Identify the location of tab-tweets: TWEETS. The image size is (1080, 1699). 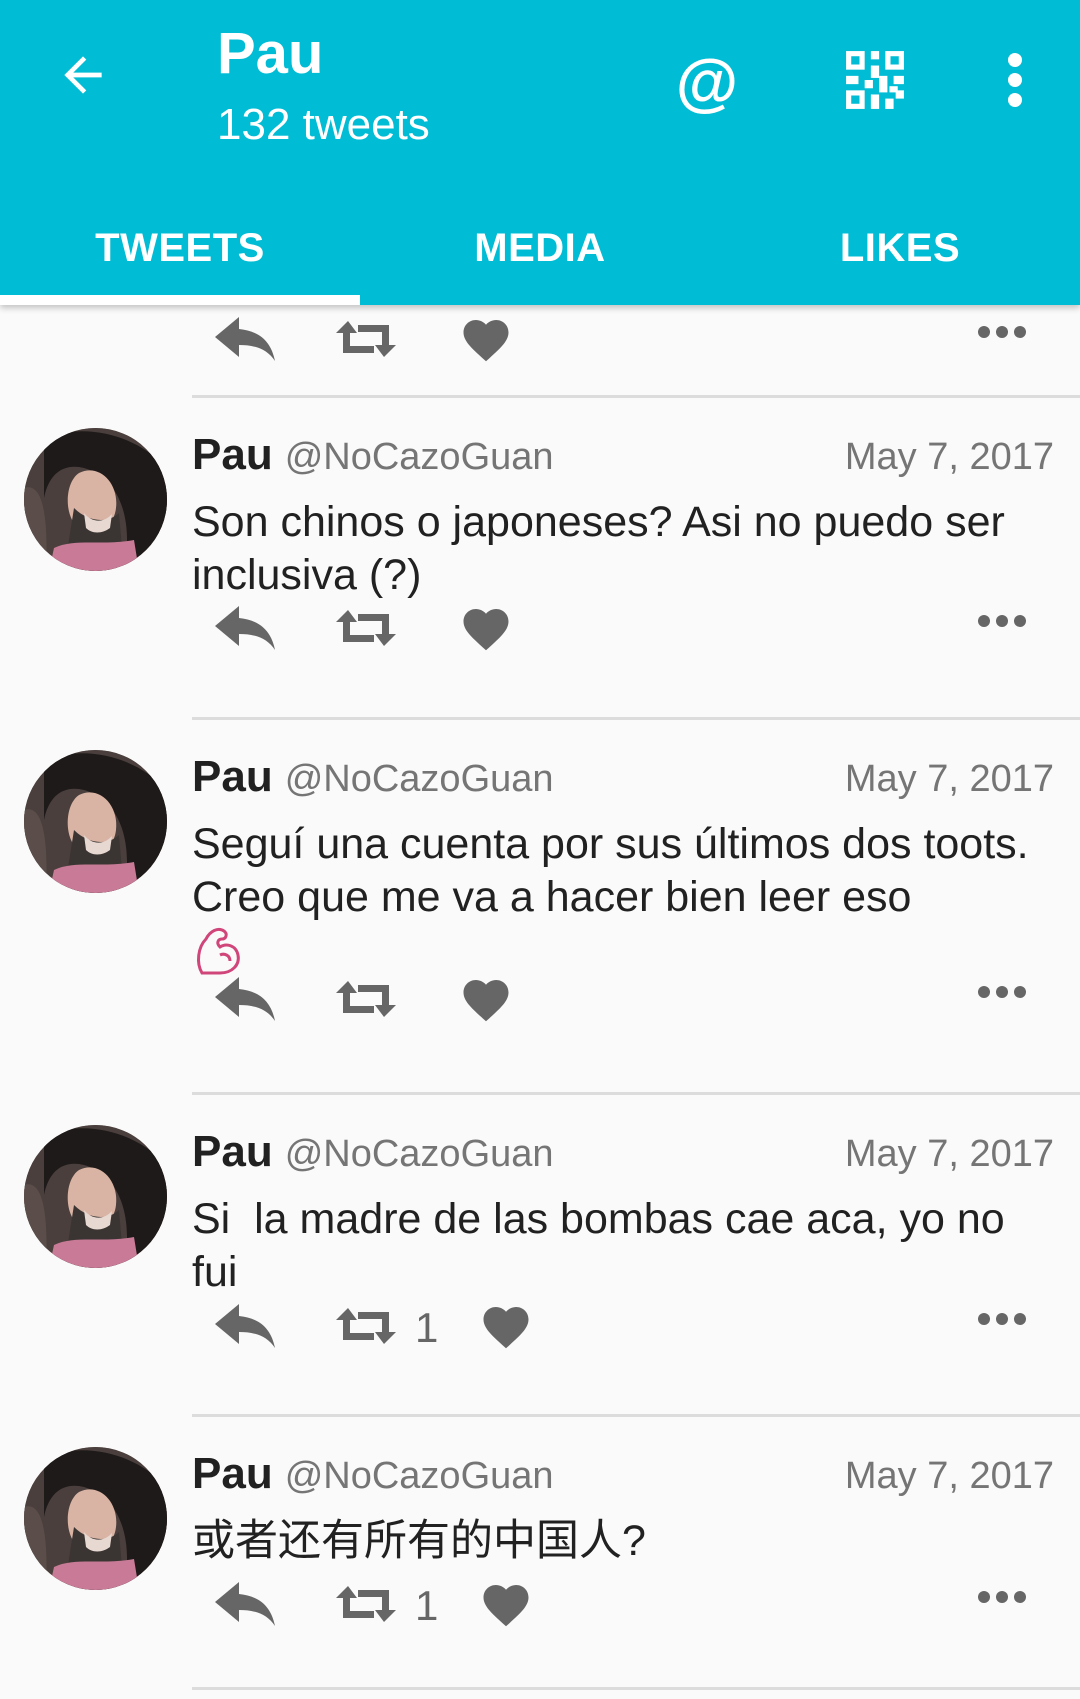
(180, 248).